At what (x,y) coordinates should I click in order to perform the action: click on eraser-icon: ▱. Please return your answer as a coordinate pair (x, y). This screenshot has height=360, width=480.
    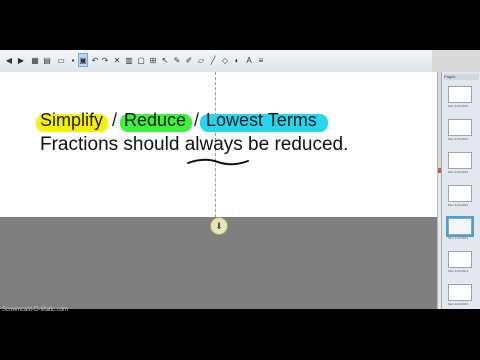
    Looking at the image, I should click on (201, 60).